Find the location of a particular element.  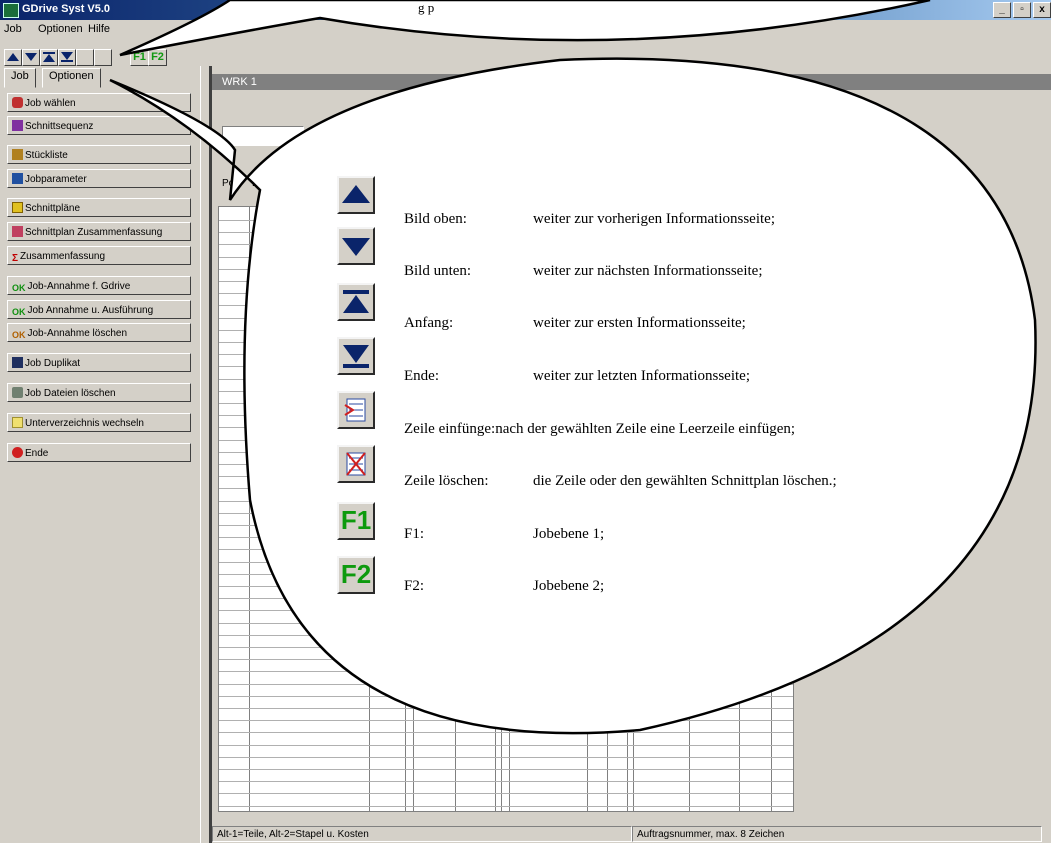

sidebar-item-job-annahme-loeschen: OK Job-Annahme löschen is located at coordinates (99, 332).